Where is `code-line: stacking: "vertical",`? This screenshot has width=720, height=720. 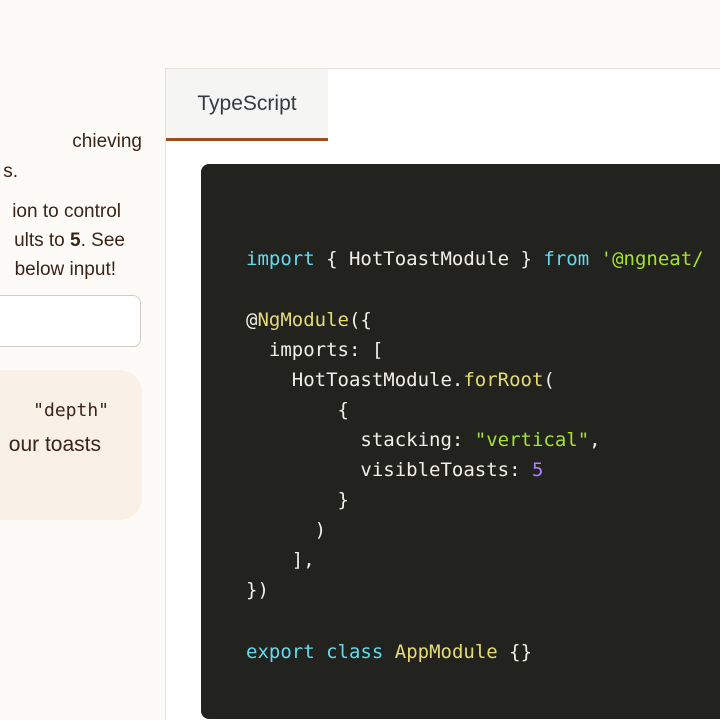 code-line: stacking: "vertical", is located at coordinates (423, 440).